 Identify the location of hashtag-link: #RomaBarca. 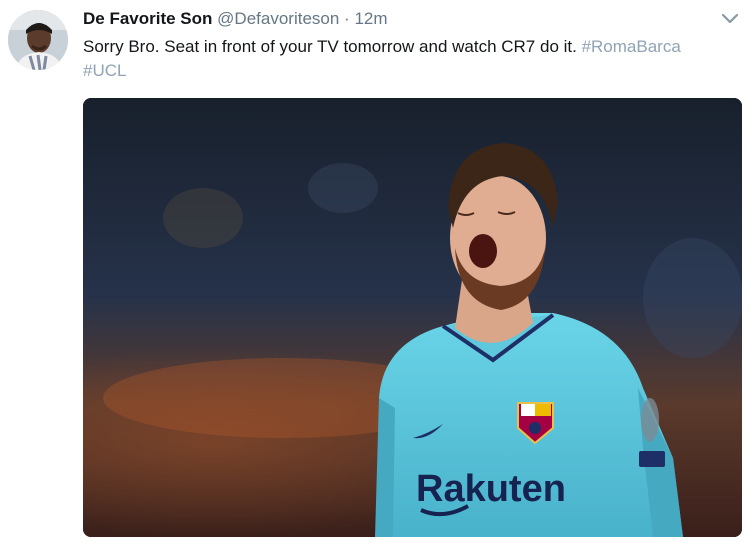
(631, 46).